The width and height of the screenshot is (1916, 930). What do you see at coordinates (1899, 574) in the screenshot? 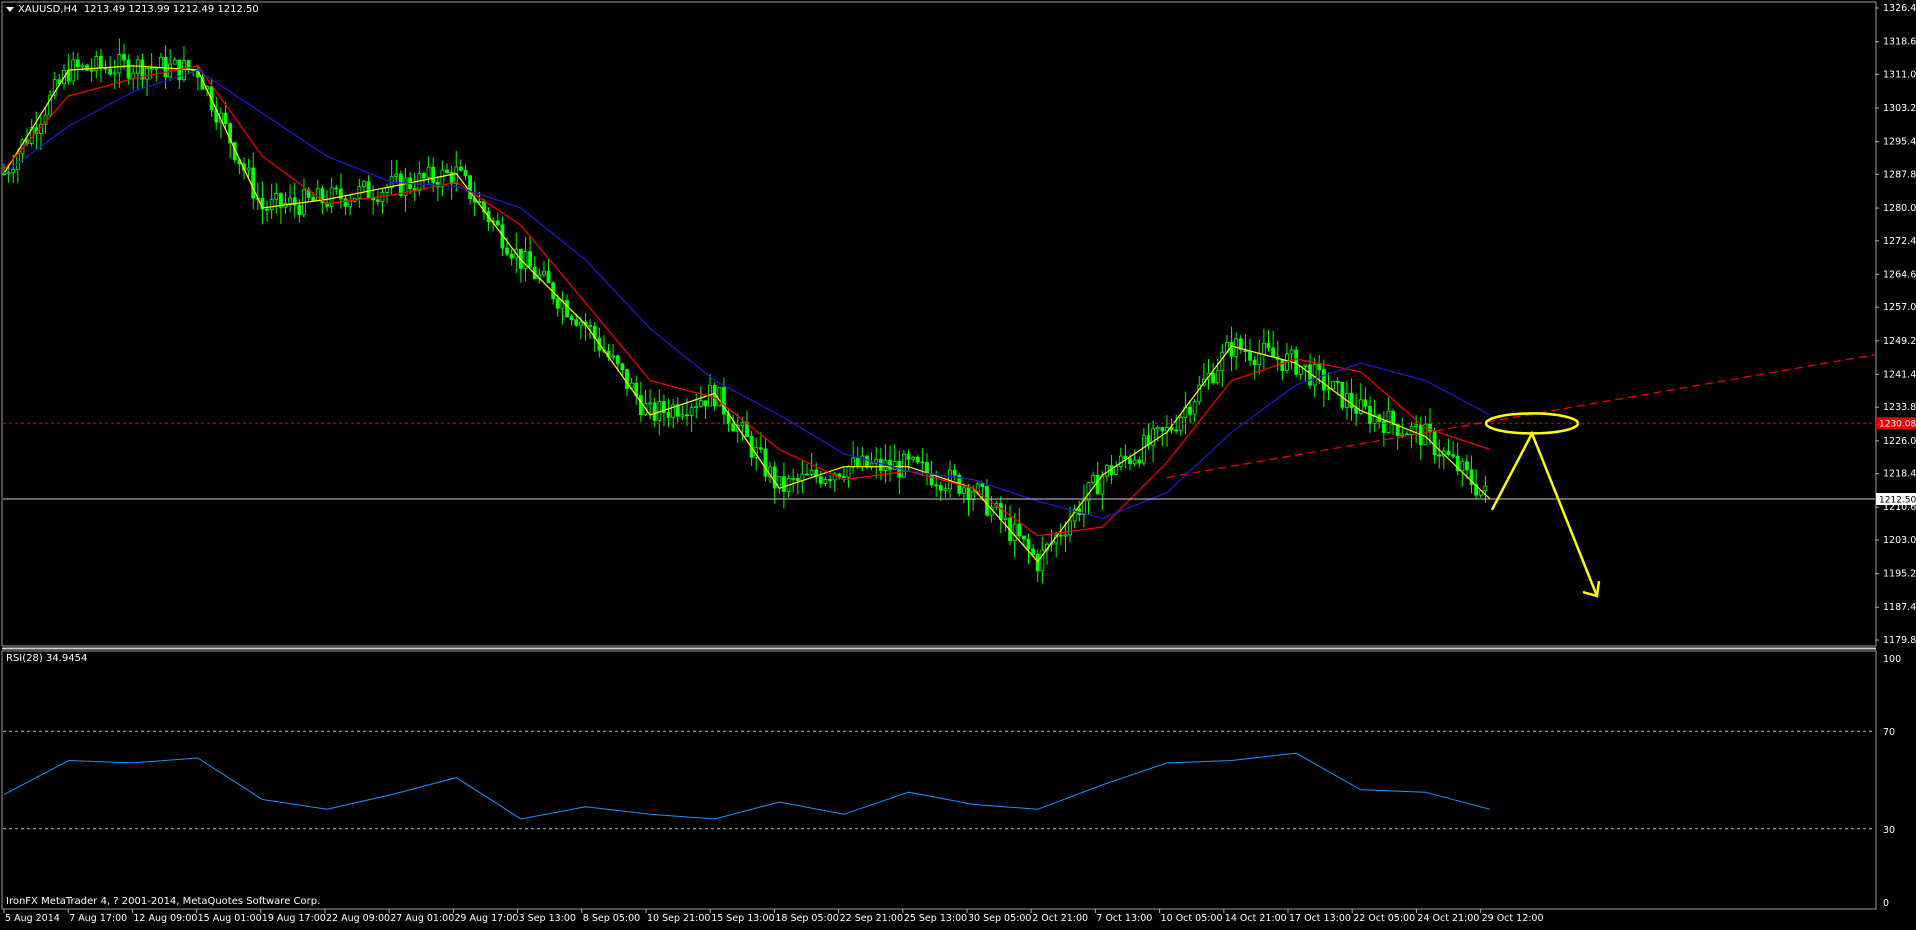
I see `price-axis-label: 1195.20` at bounding box center [1899, 574].